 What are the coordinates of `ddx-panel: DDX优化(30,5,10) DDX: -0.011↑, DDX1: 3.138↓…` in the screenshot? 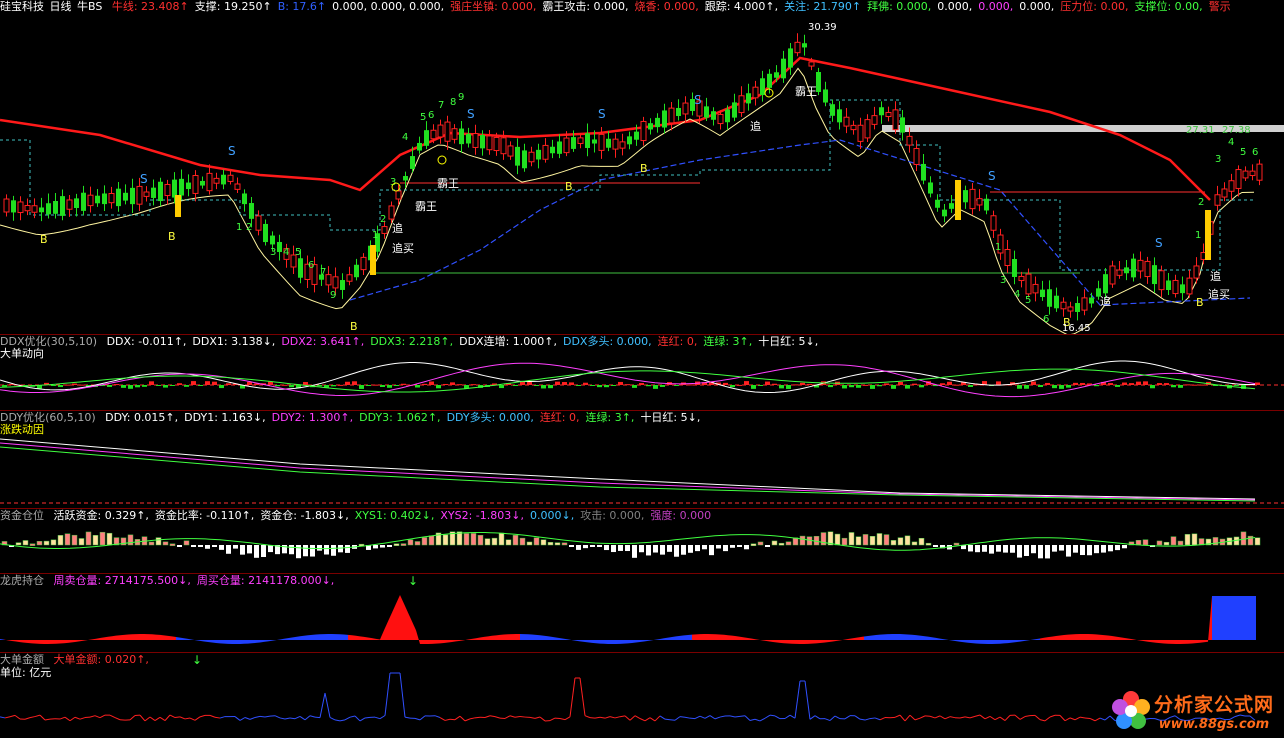 It's located at (642, 372).